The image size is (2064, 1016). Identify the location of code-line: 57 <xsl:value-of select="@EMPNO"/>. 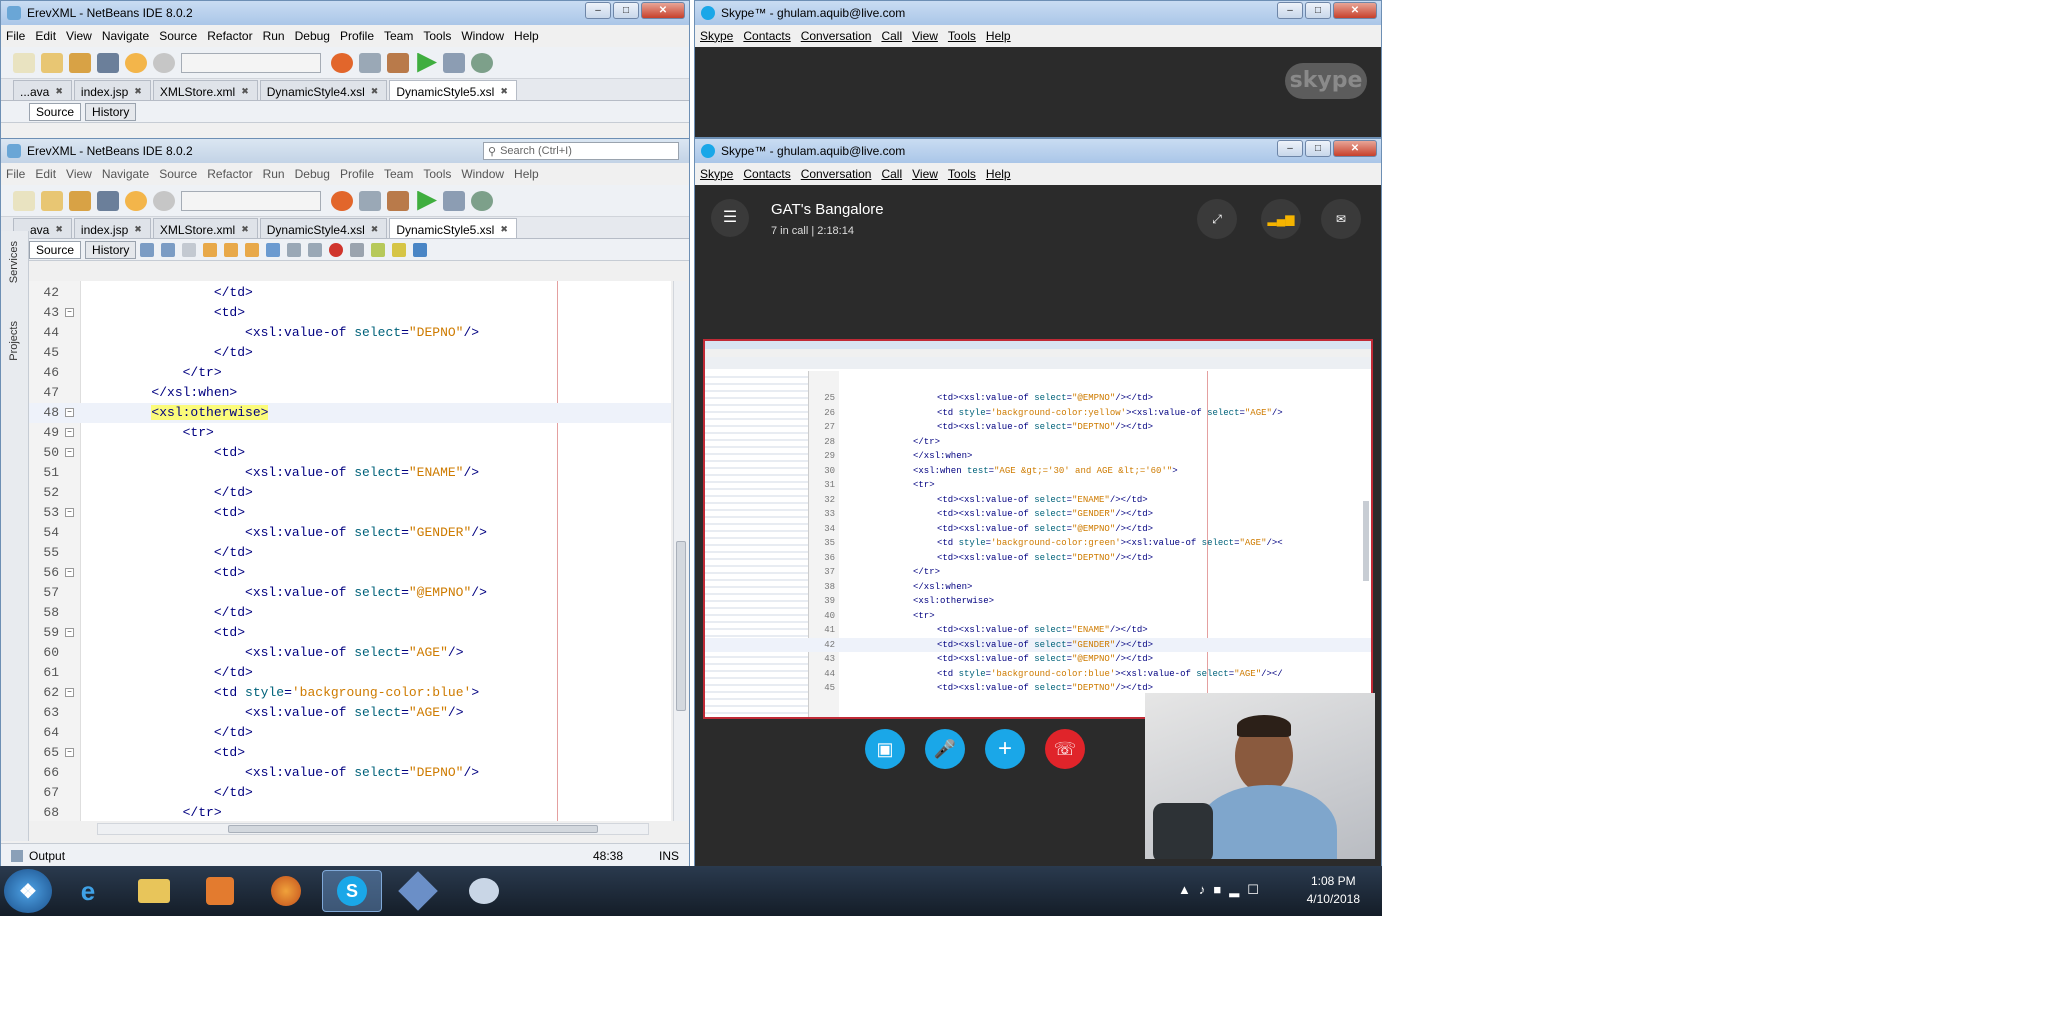
(350, 593).